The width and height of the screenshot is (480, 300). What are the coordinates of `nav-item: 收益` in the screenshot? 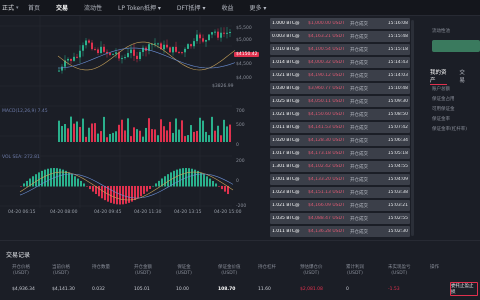 It's located at (227, 7).